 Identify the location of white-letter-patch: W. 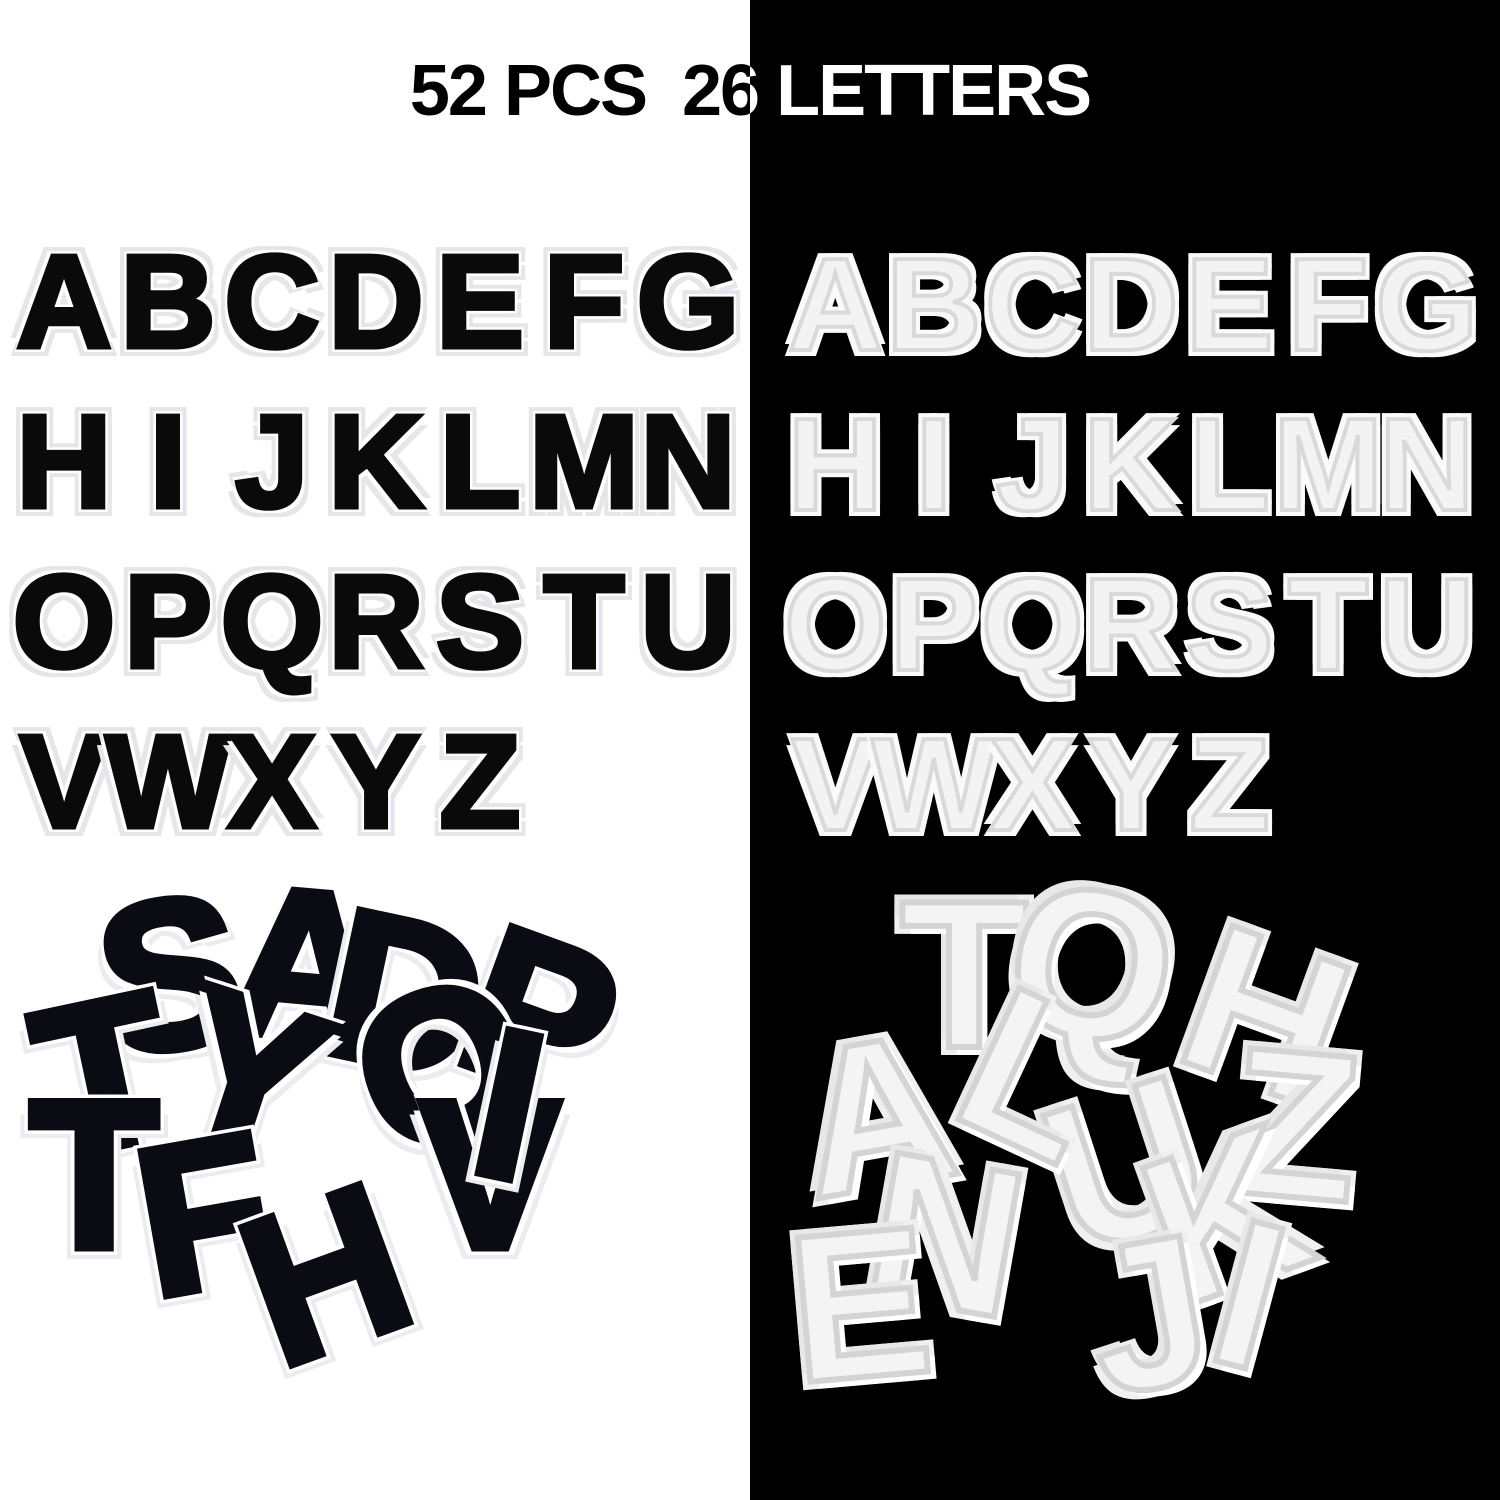
(934, 784).